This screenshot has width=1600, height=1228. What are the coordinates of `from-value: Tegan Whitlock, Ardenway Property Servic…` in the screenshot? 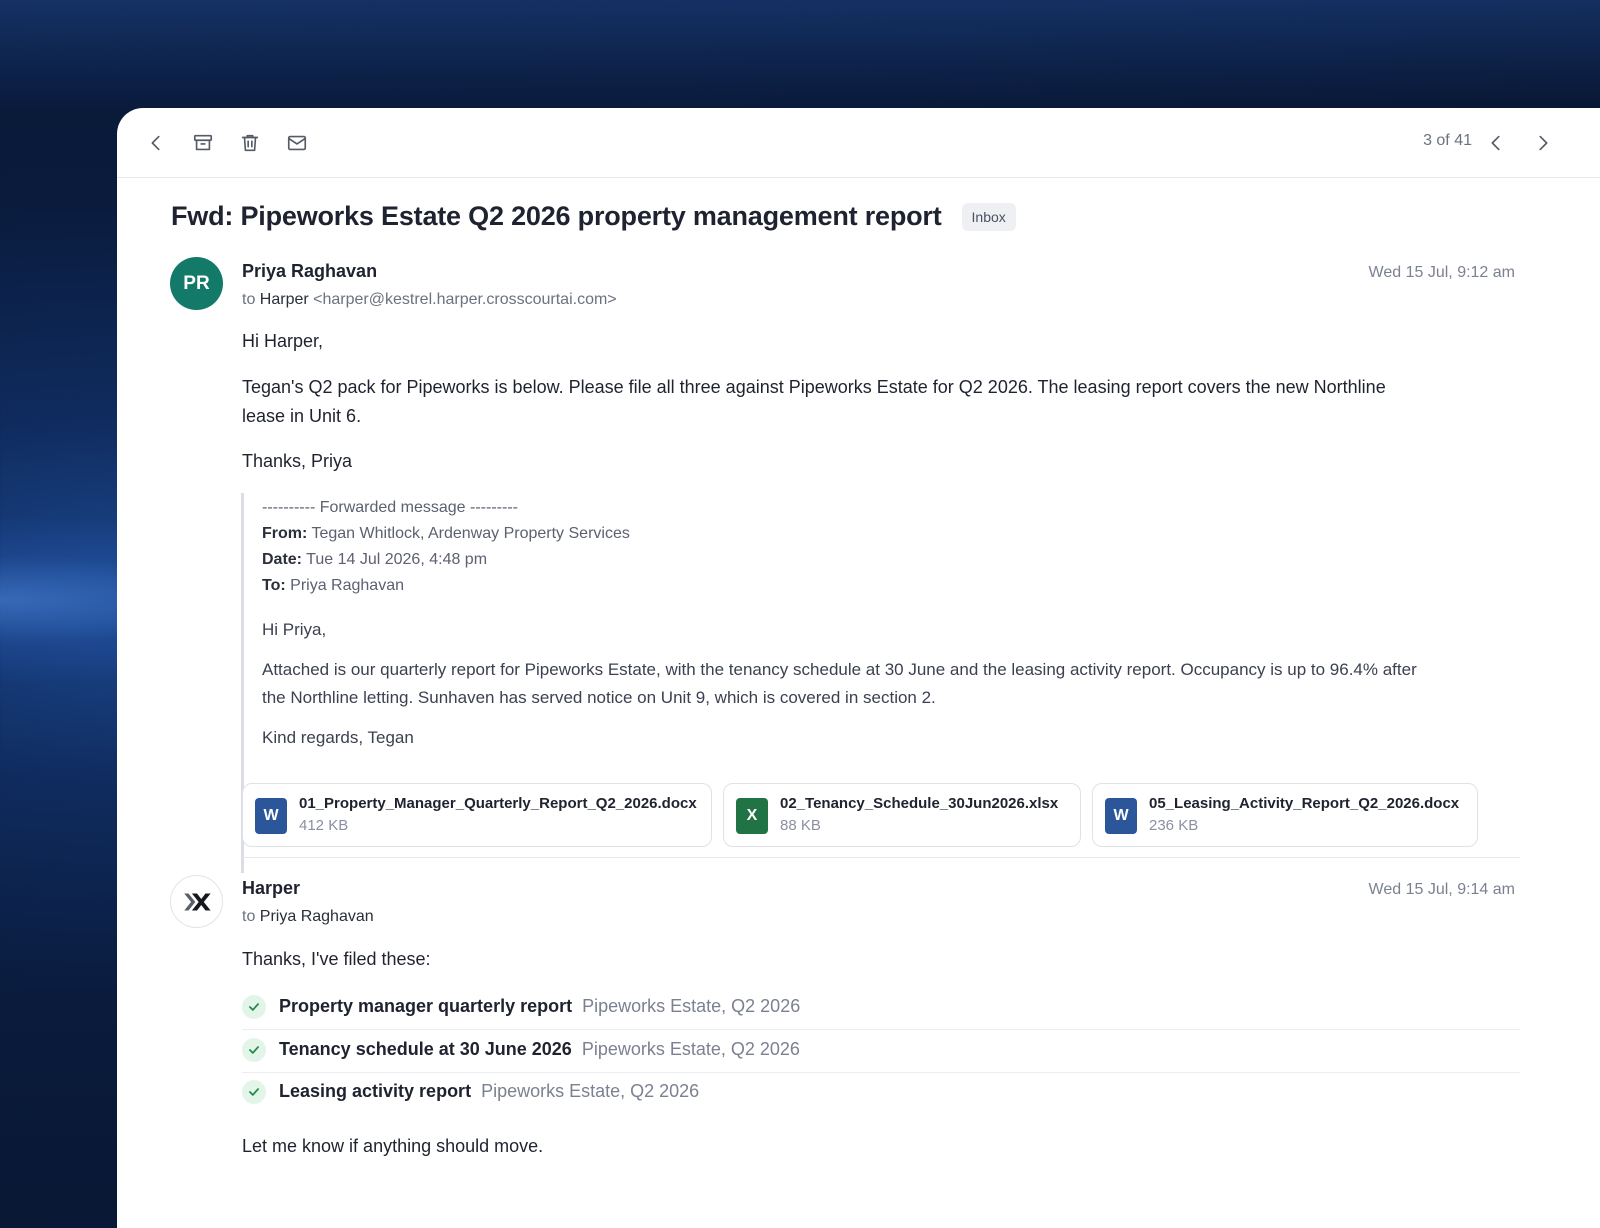 It's located at (470, 533).